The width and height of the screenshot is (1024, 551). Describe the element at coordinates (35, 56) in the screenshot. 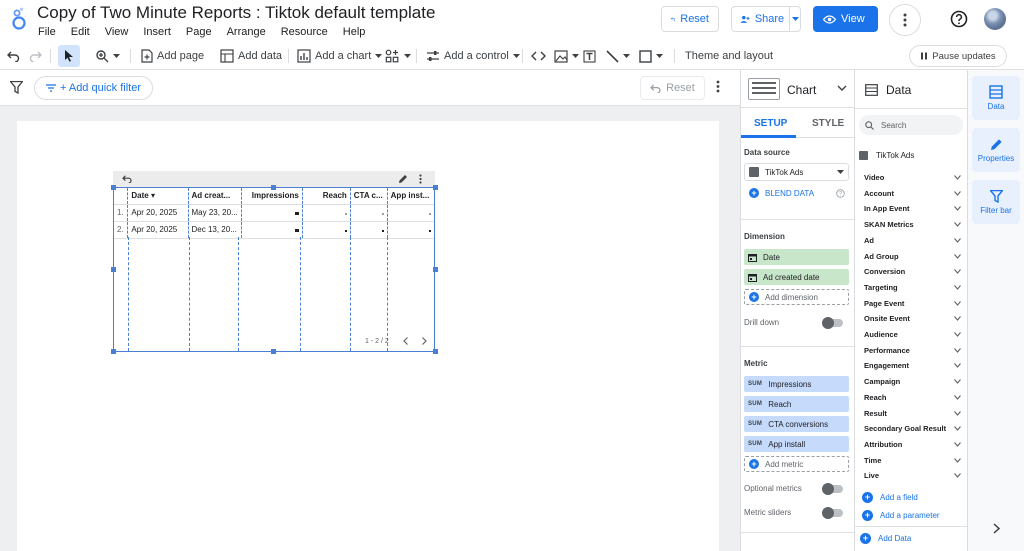

I see `redo-icon` at that location.